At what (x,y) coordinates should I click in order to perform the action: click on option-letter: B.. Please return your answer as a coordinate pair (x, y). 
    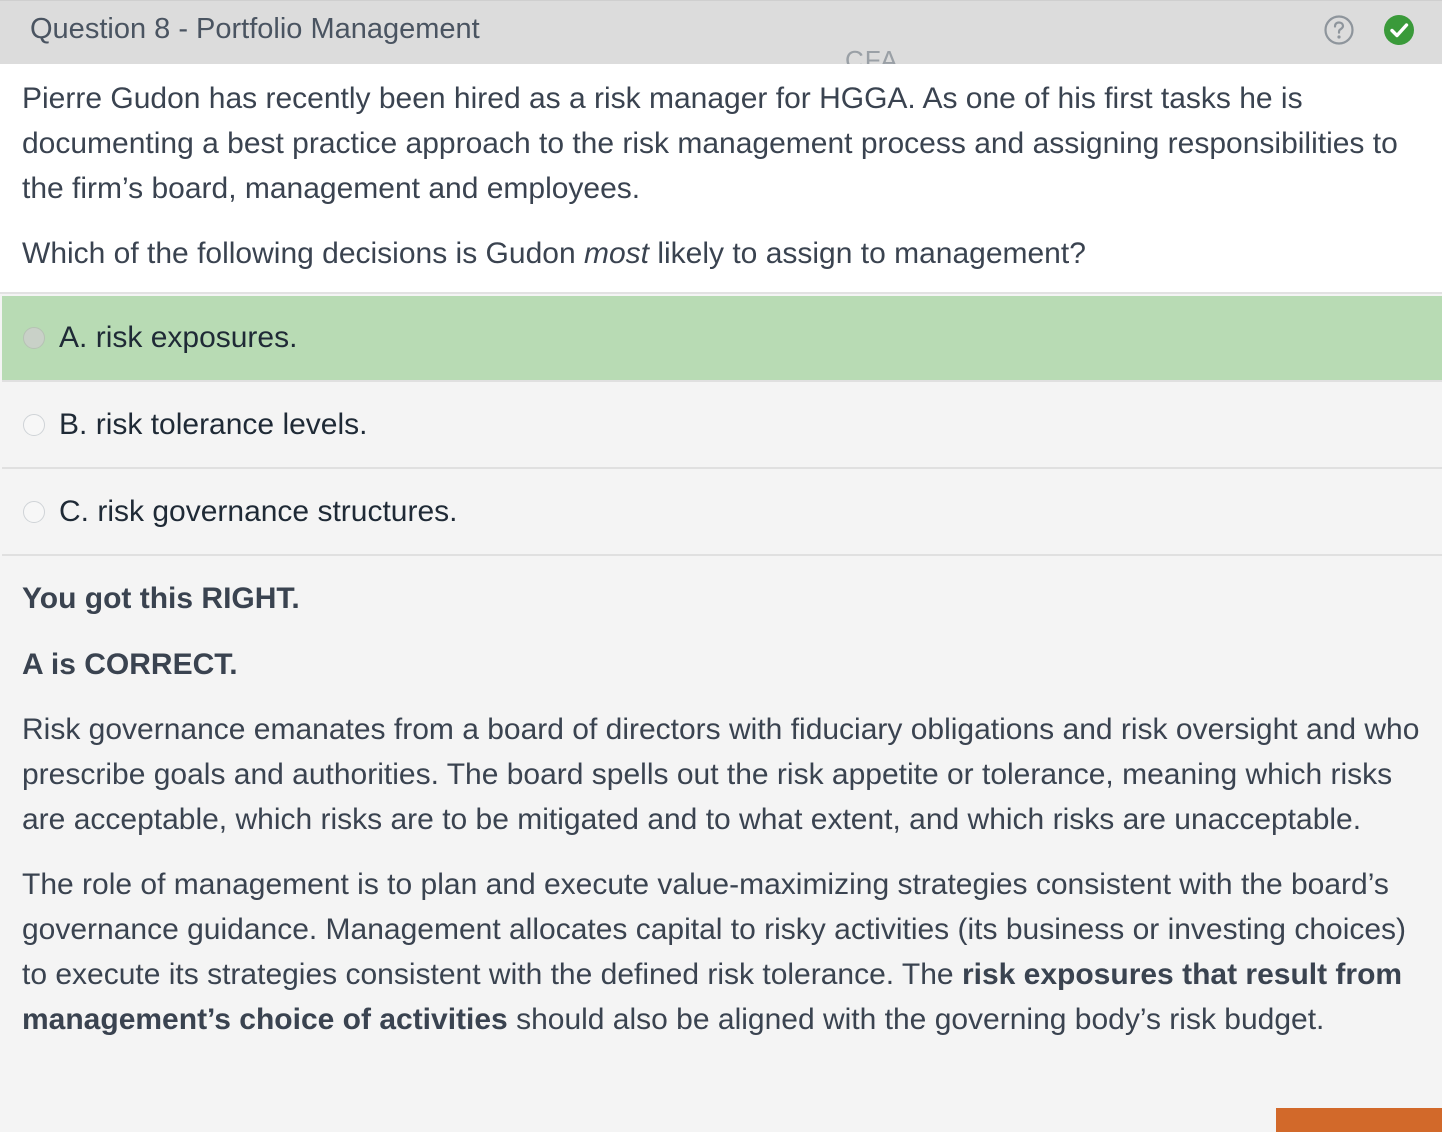
    Looking at the image, I should click on (73, 424).